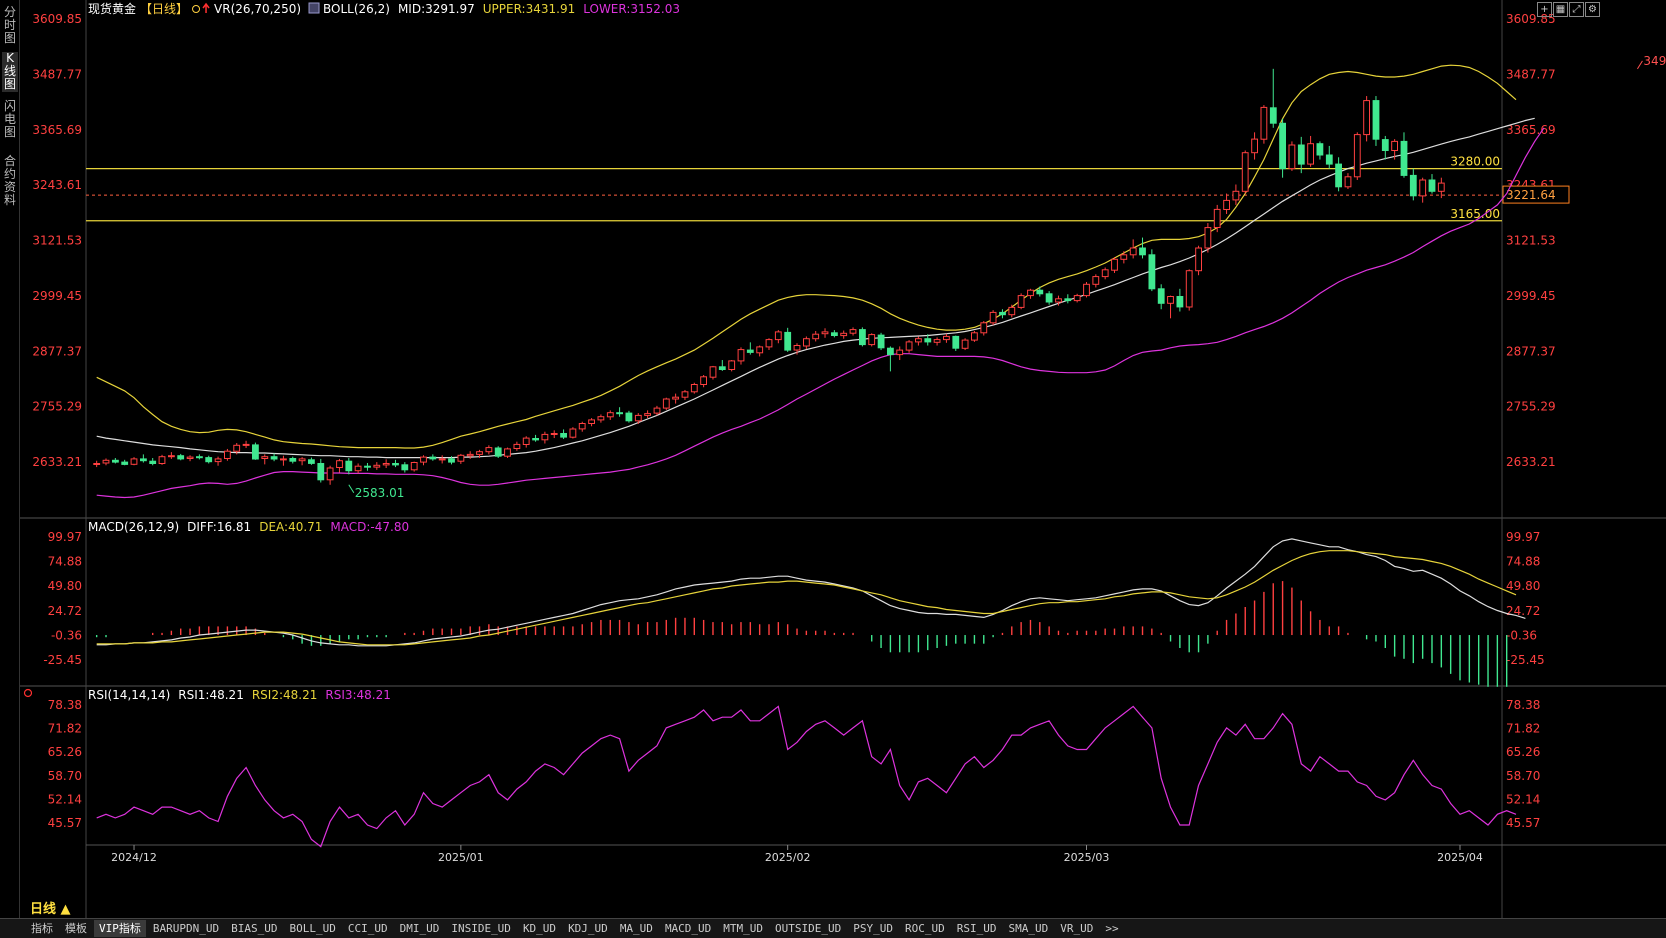 Image resolution: width=1666 pixels, height=938 pixels. Describe the element at coordinates (1576, 9) in the screenshot. I see `zoom-icon: ⤢` at that location.